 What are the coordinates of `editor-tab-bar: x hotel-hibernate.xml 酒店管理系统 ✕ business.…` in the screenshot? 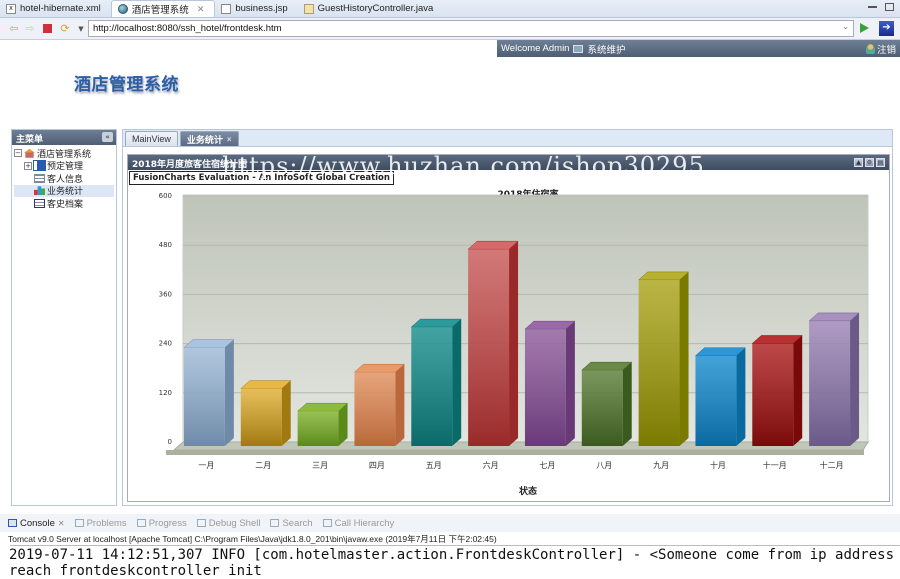 It's located at (450, 9).